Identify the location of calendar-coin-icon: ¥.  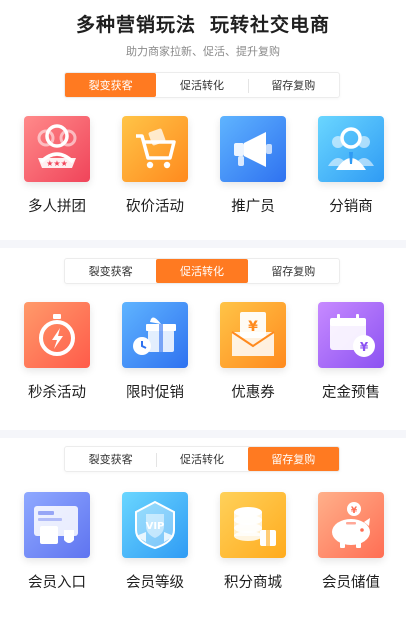
(351, 335).